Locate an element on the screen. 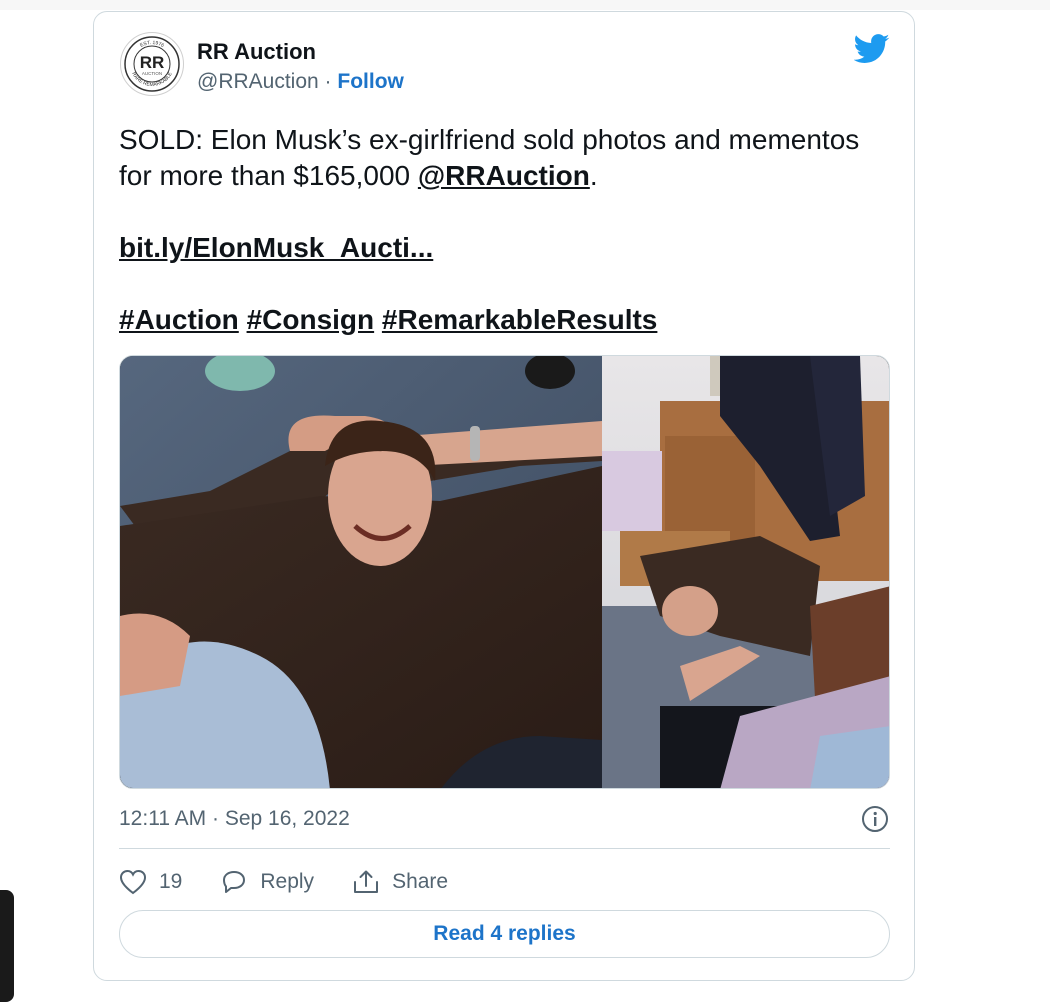 The image size is (1050, 1002). author-name: RR Auction is located at coordinates (256, 52).